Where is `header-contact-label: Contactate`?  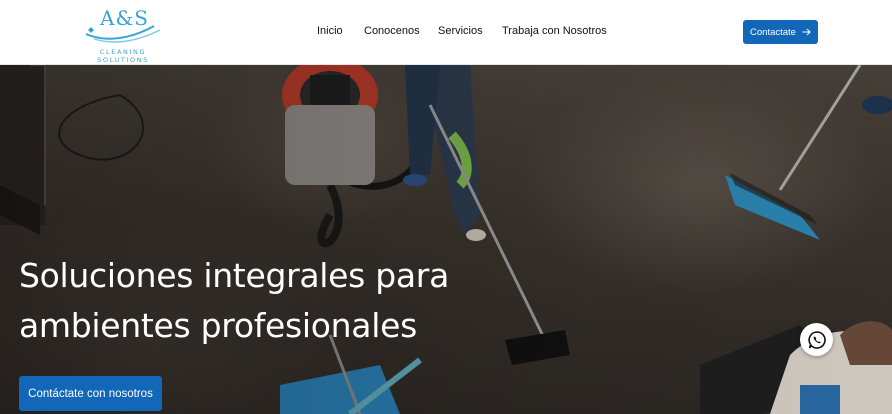
header-contact-label: Contactate is located at coordinates (773, 32).